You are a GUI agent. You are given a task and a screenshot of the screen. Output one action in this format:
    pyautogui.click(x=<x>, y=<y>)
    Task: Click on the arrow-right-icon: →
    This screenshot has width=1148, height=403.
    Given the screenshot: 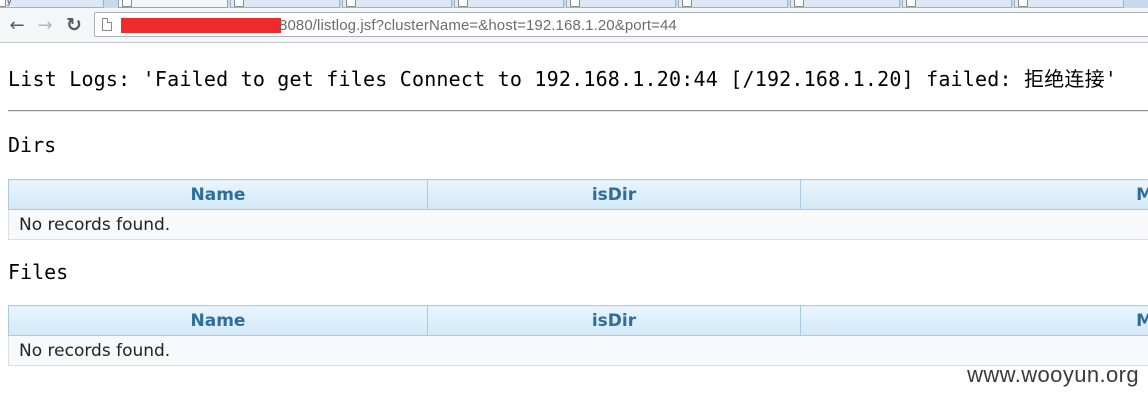 What is the action you would take?
    pyautogui.click(x=45, y=25)
    